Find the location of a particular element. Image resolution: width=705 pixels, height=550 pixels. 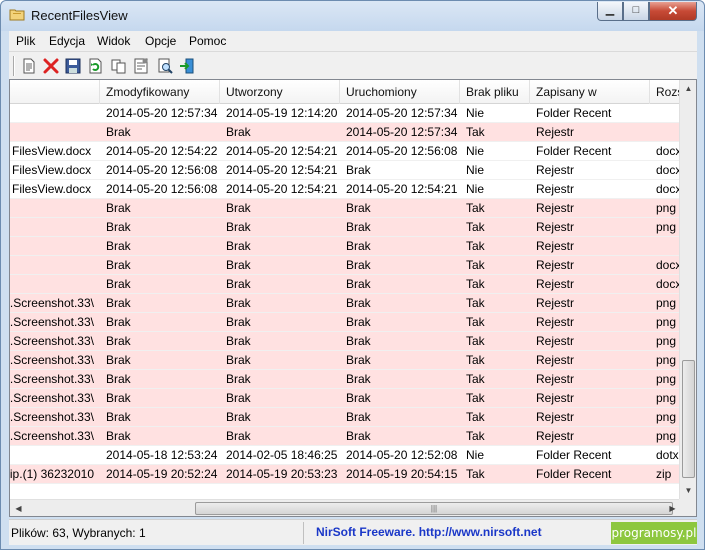

minimize-button: ▁ is located at coordinates (610, 11).